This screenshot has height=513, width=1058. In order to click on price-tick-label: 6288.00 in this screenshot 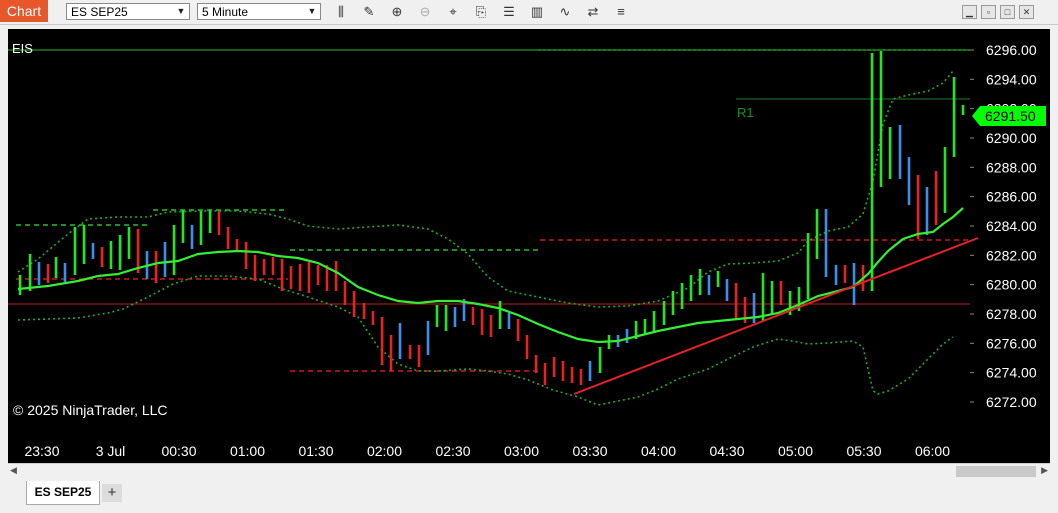, I will do `click(1011, 167)`.